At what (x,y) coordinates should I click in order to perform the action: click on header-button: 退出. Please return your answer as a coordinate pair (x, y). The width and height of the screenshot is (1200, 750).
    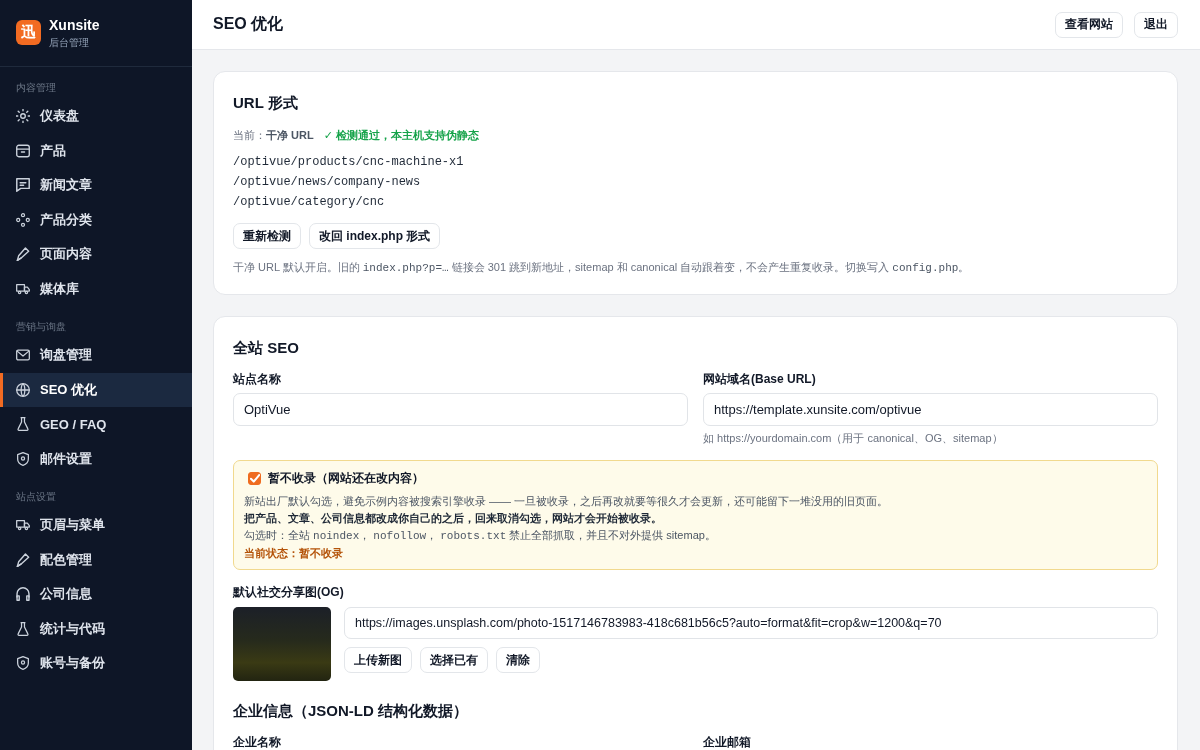
    Looking at the image, I should click on (1156, 24).